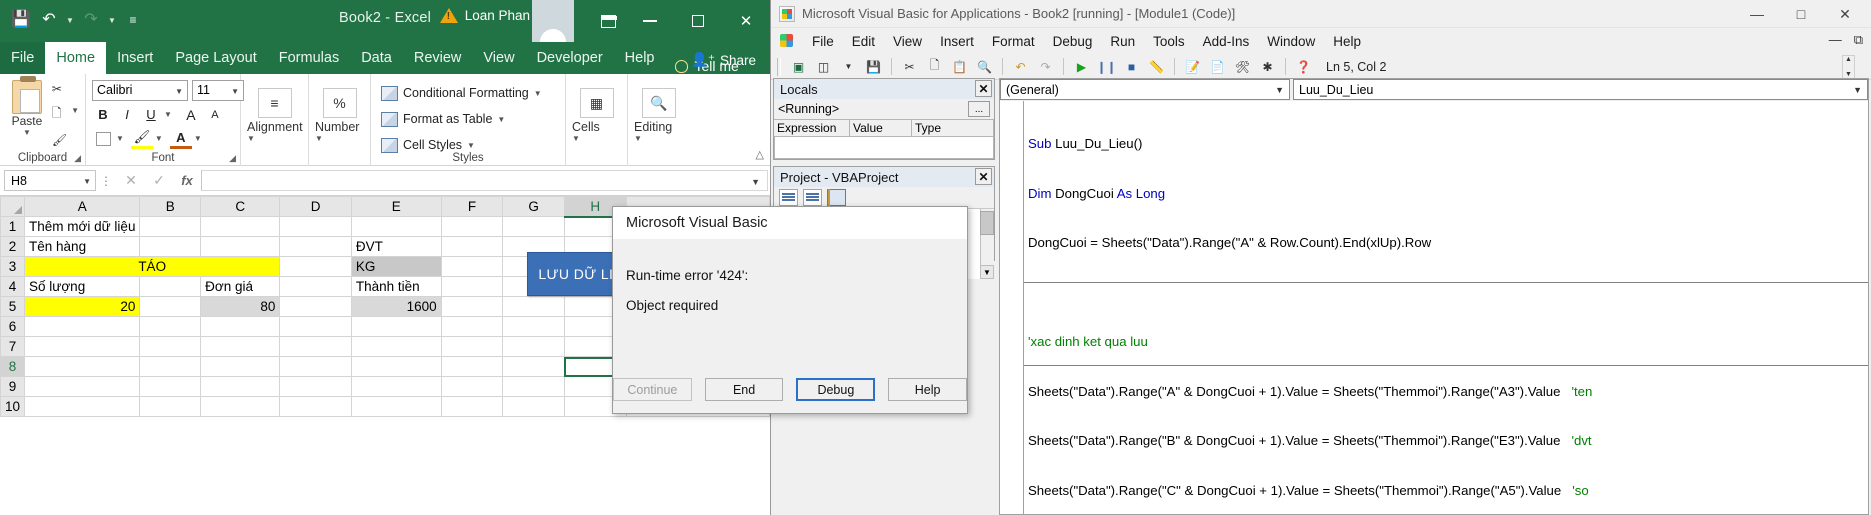 The width and height of the screenshot is (1871, 515). Describe the element at coordinates (533, 346) in the screenshot. I see `cell-g7` at that location.